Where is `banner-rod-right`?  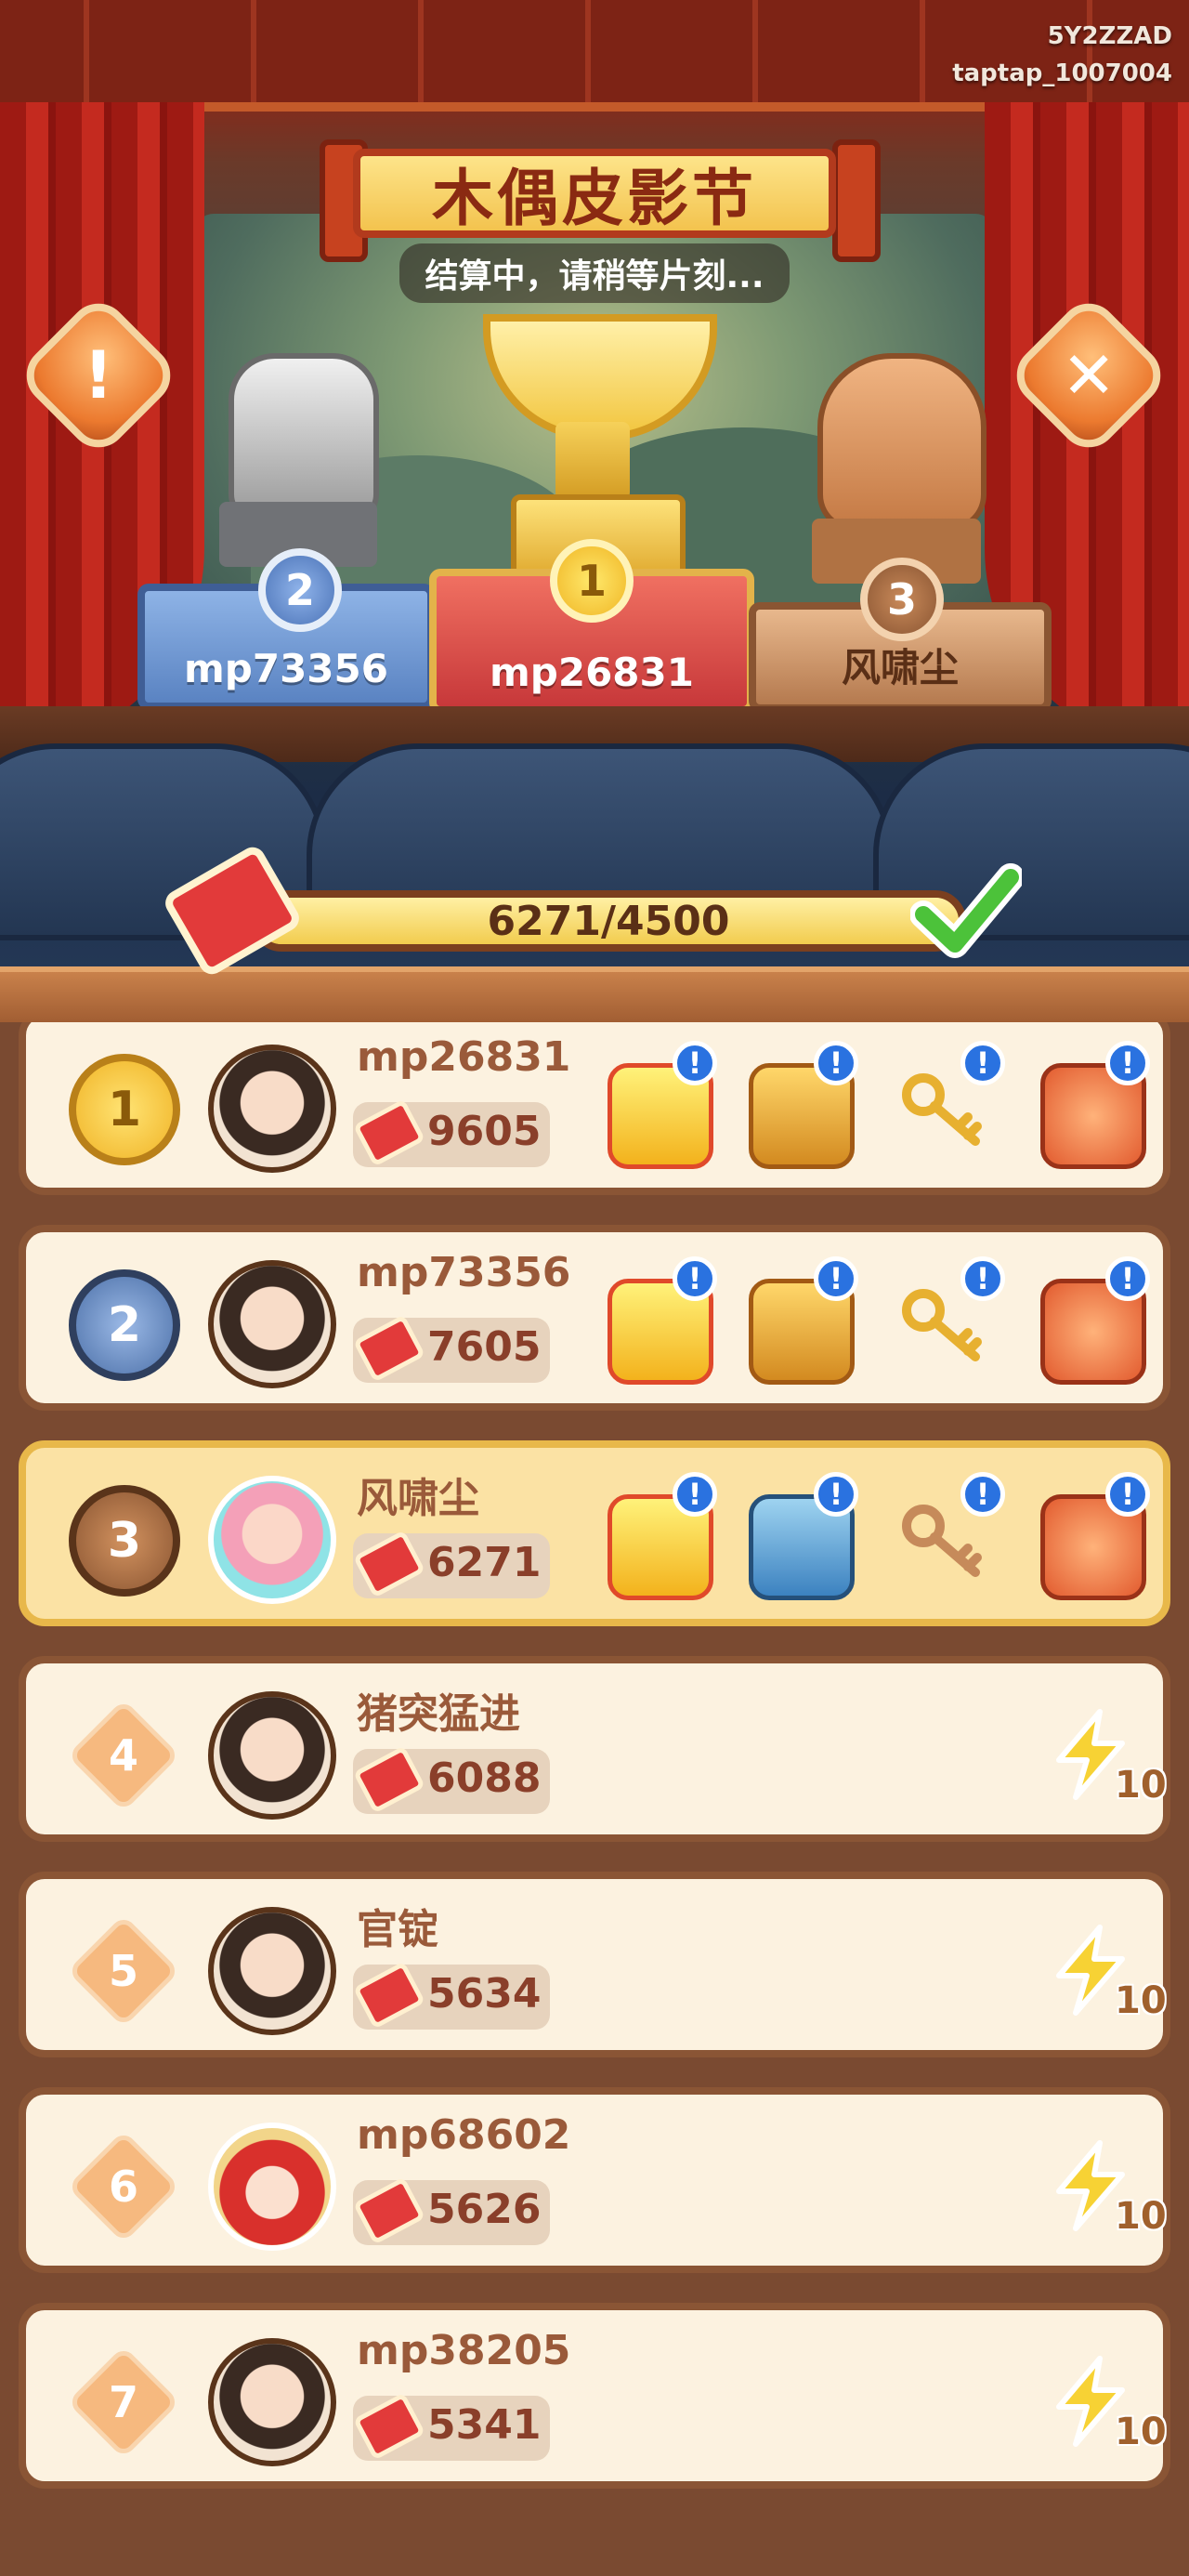 banner-rod-right is located at coordinates (856, 200).